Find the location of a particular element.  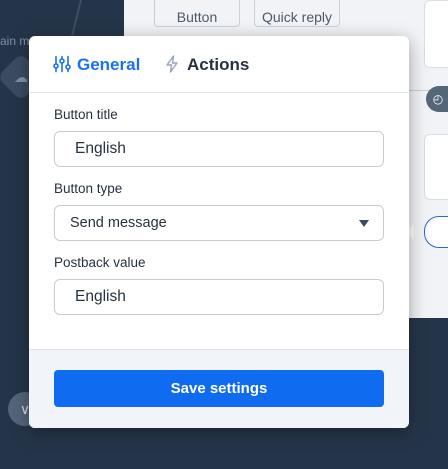

clock-icon: ◴ is located at coordinates (437, 99).